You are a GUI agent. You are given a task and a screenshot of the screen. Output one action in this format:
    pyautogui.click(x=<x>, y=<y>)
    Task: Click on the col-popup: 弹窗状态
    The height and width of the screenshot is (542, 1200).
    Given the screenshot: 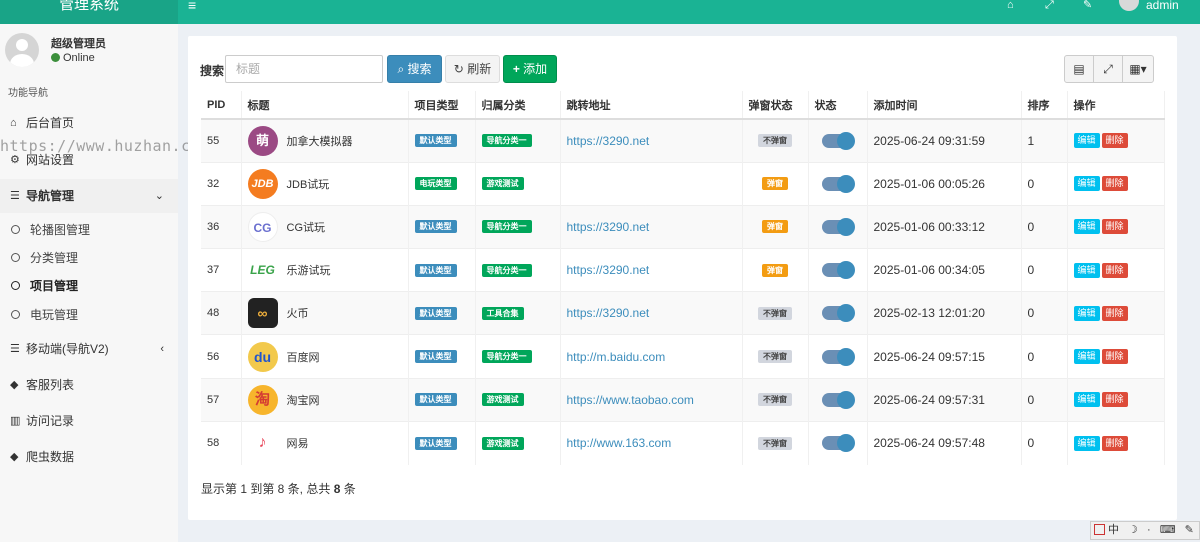 What is the action you would take?
    pyautogui.click(x=775, y=105)
    